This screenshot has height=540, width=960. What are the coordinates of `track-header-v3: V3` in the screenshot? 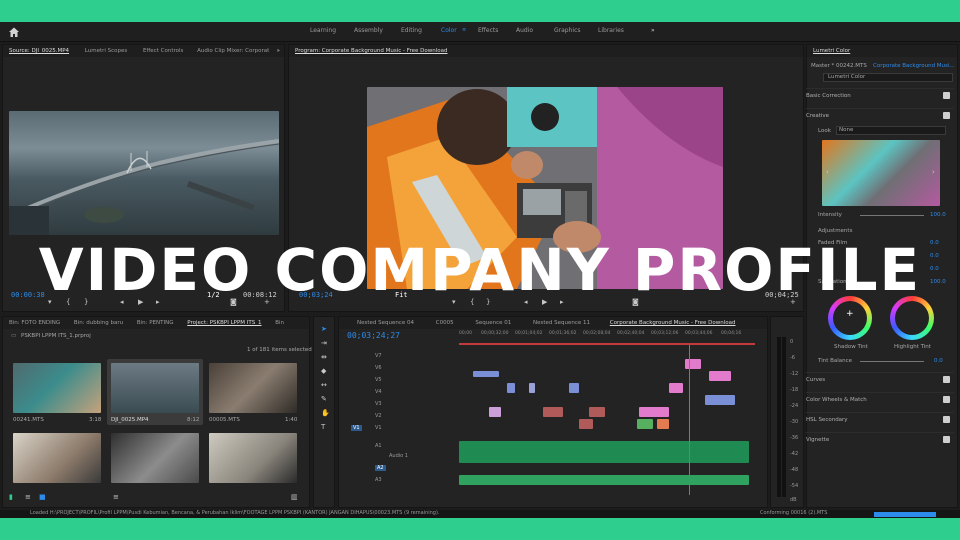 It's located at (378, 404).